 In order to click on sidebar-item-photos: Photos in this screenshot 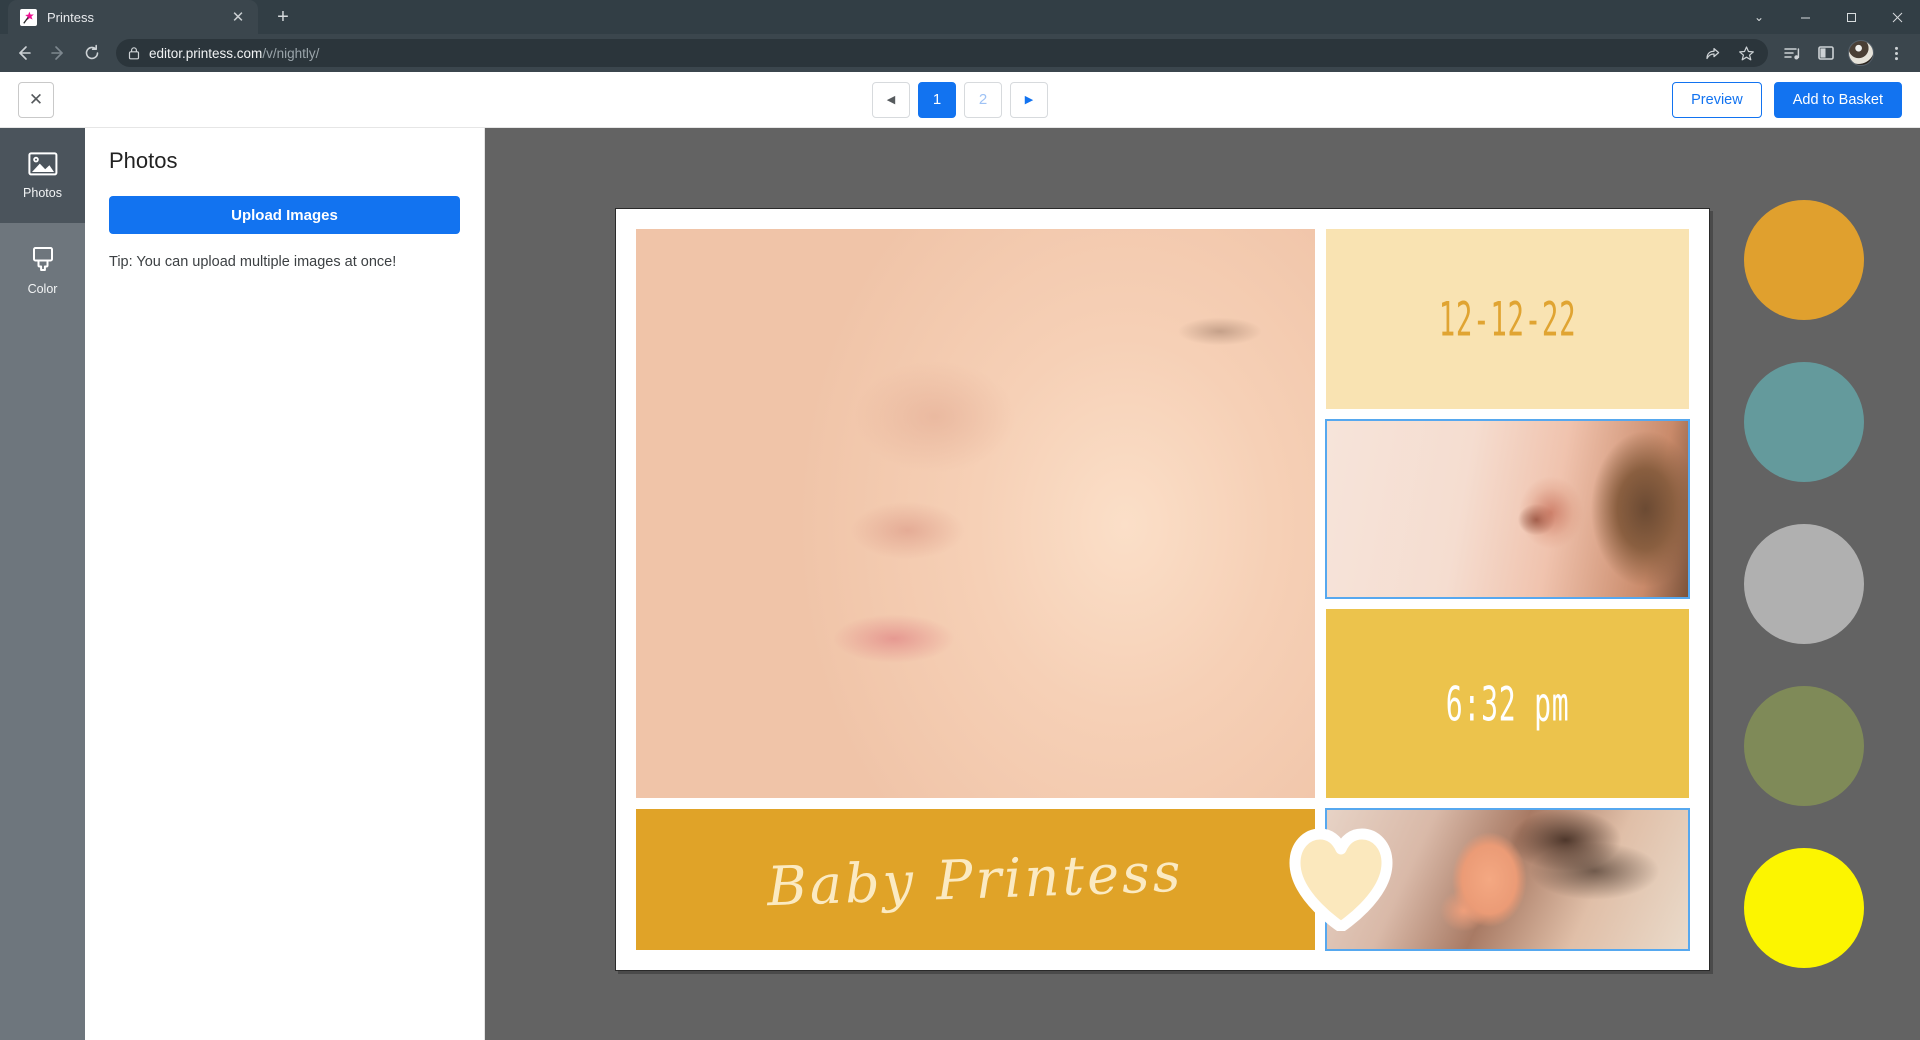, I will do `click(42, 175)`.